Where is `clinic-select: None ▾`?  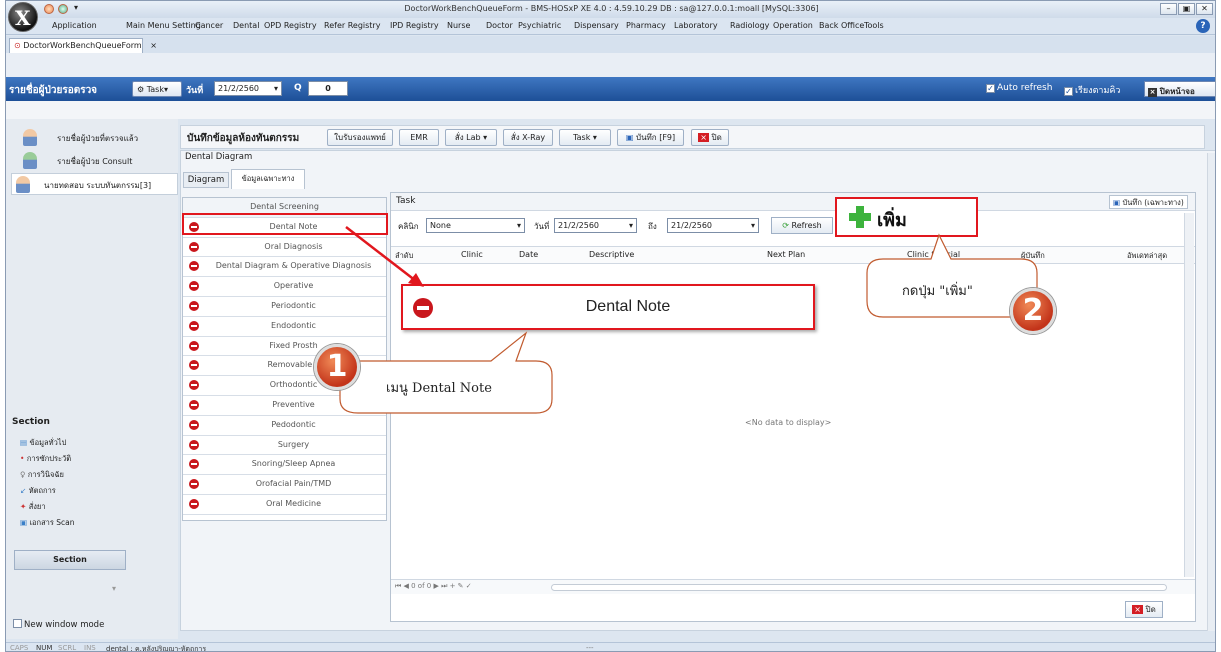
clinic-select: None ▾ is located at coordinates (475, 225).